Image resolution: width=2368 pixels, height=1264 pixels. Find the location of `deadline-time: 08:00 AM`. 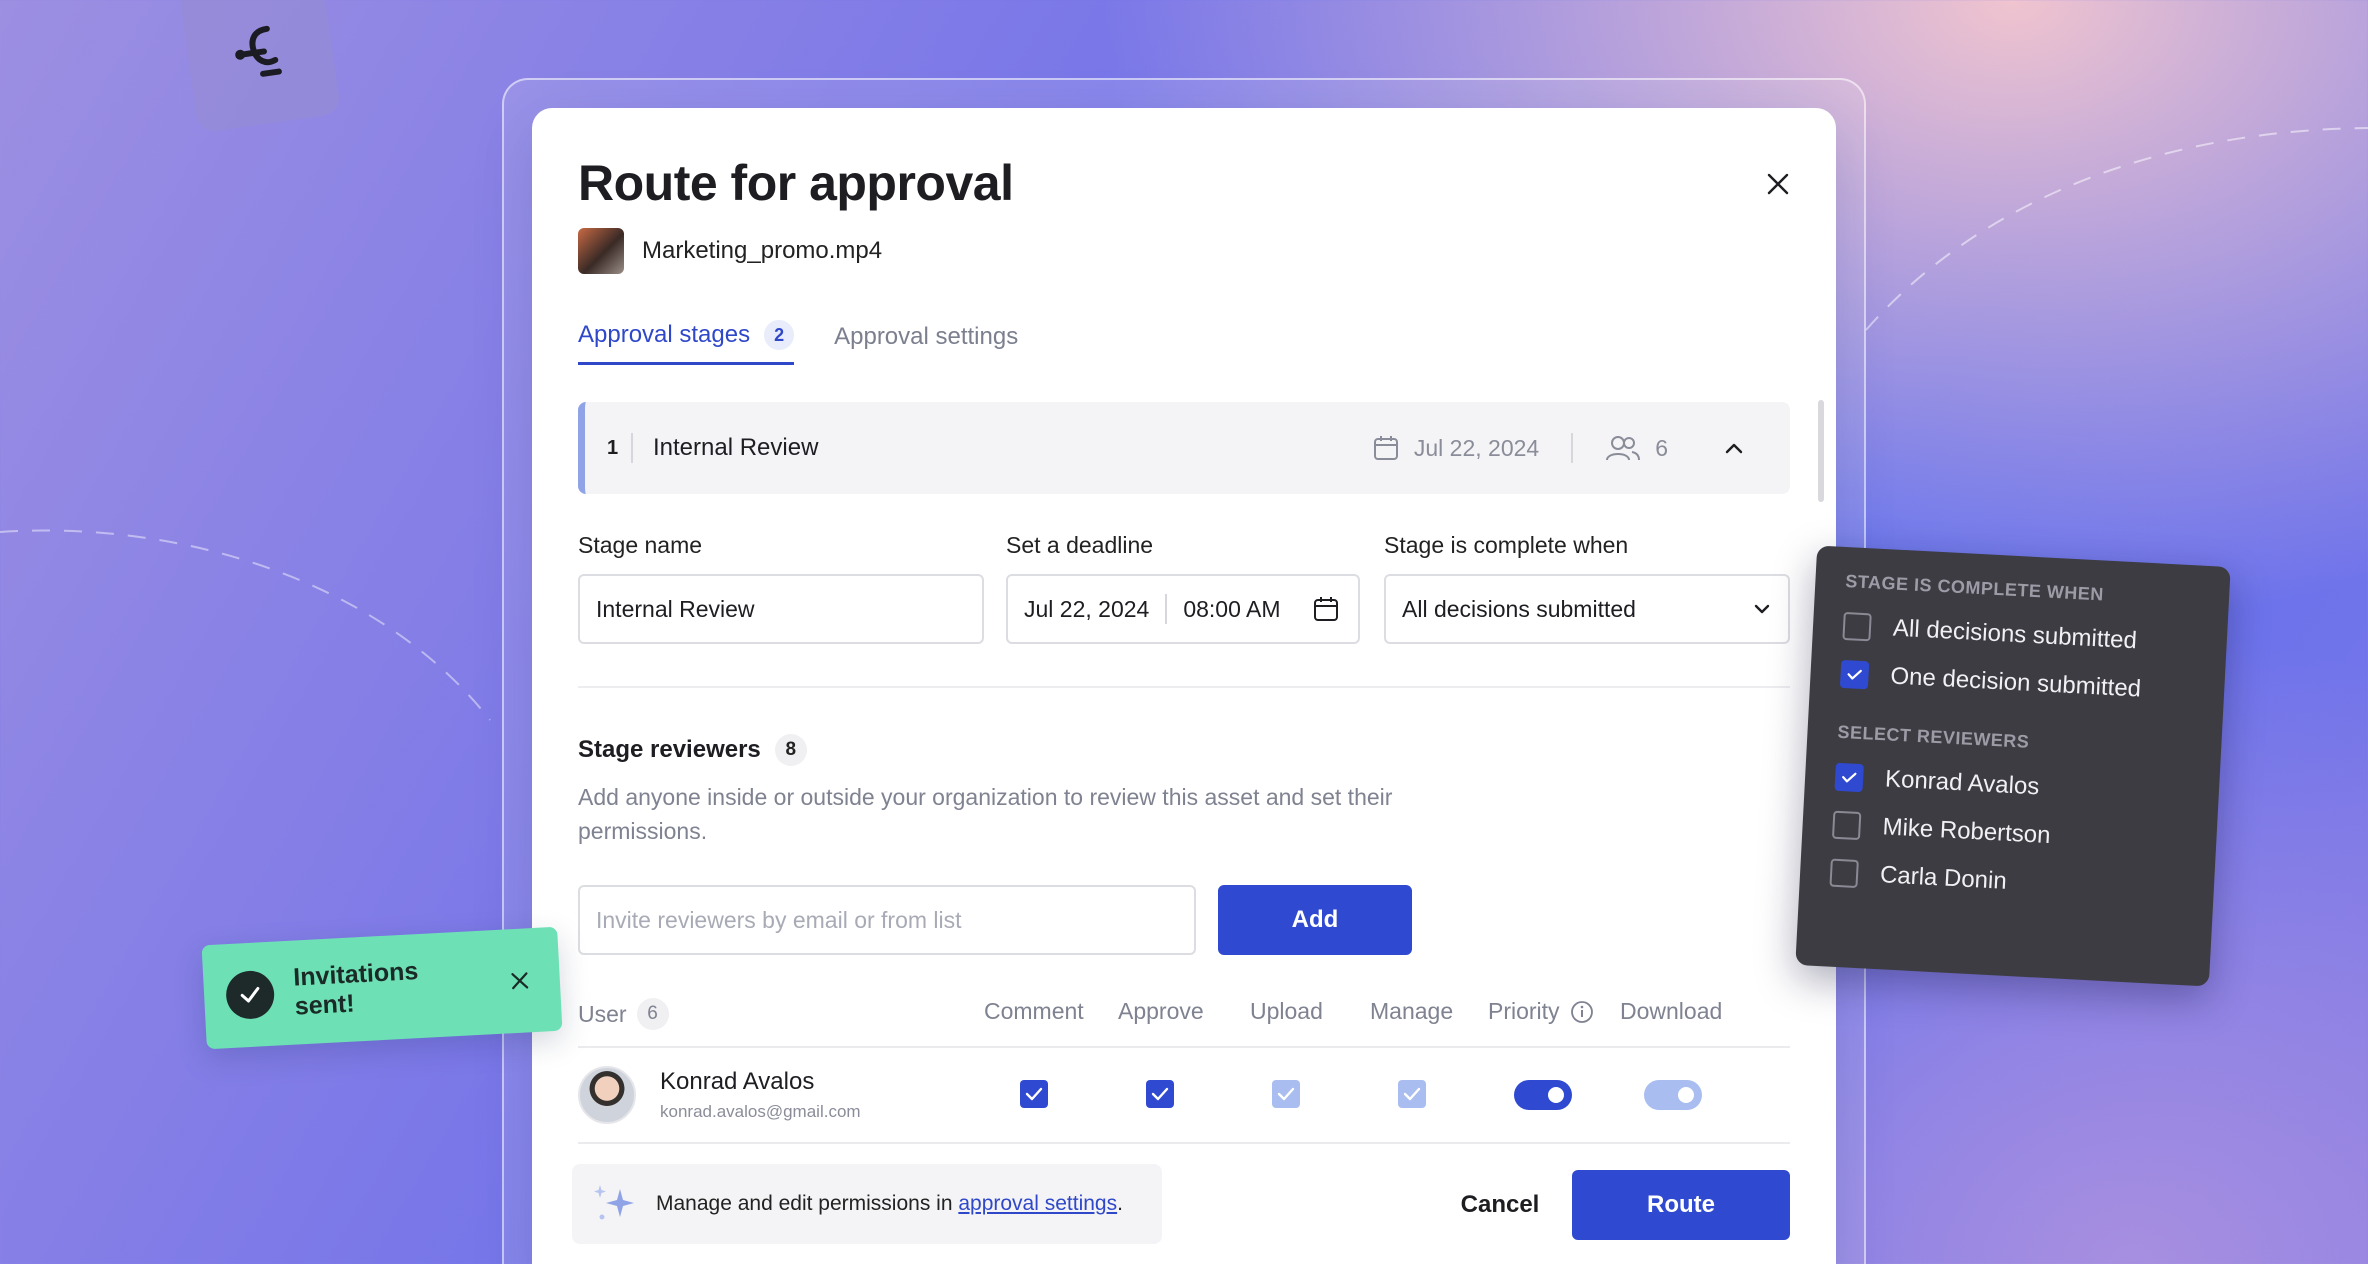

deadline-time: 08:00 AM is located at coordinates (1232, 608).